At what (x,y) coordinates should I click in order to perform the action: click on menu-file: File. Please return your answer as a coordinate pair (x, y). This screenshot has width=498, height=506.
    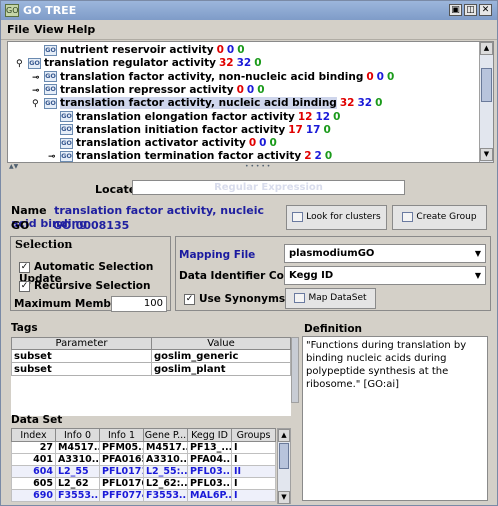
    Looking at the image, I should click on (18, 29).